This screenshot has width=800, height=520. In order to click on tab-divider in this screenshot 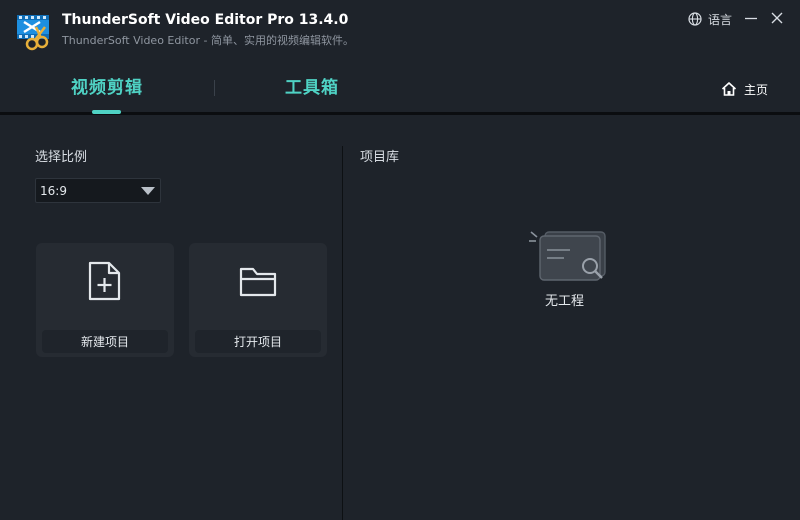, I will do `click(214, 88)`.